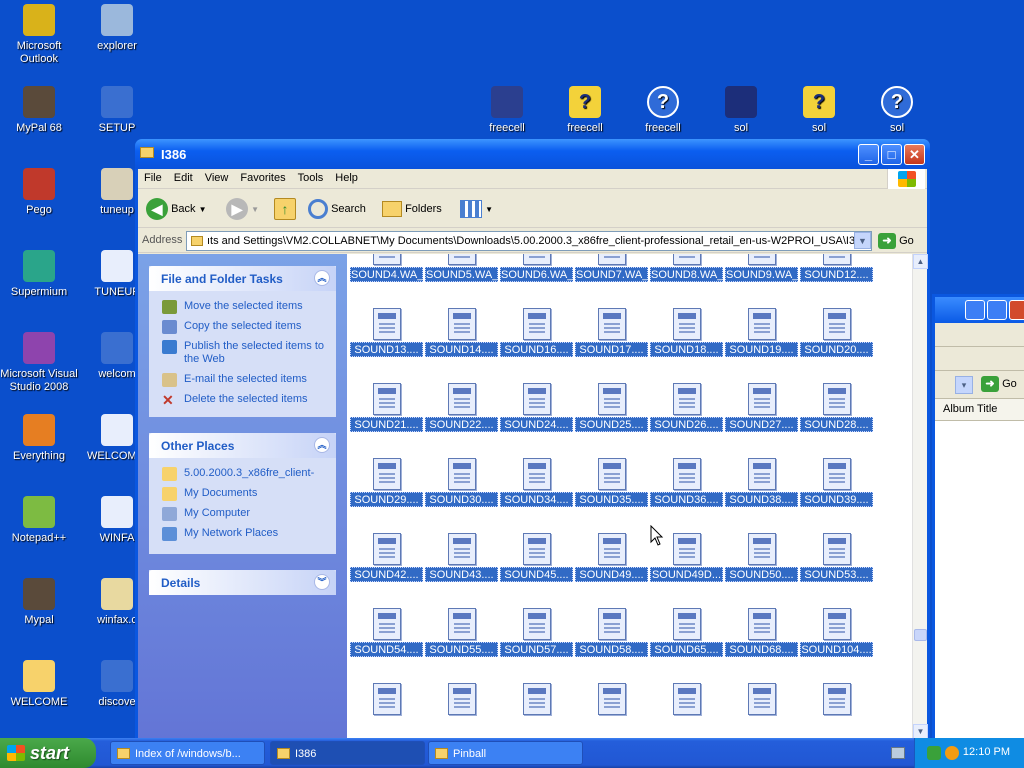  Describe the element at coordinates (898, 753) in the screenshot. I see `keyboard-icon` at that location.